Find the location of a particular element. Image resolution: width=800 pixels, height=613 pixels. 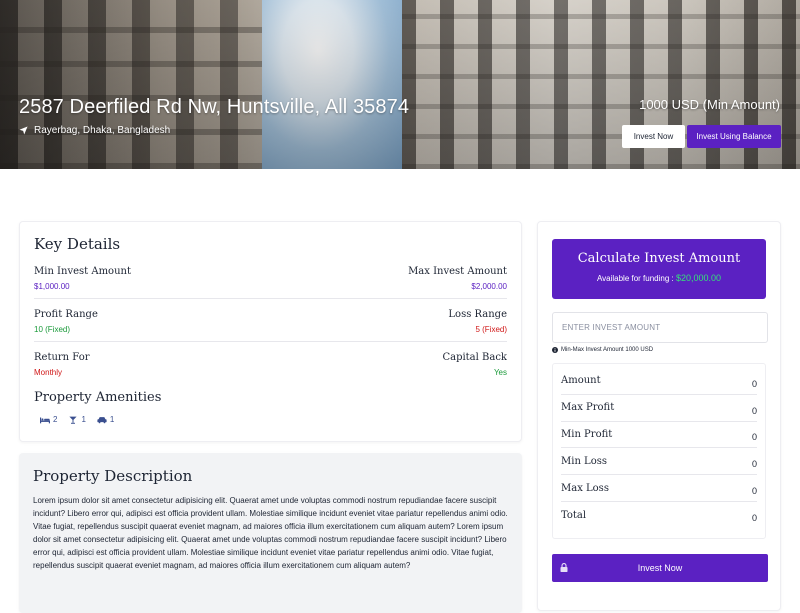

invest-now-label: Invest Now is located at coordinates (660, 568).